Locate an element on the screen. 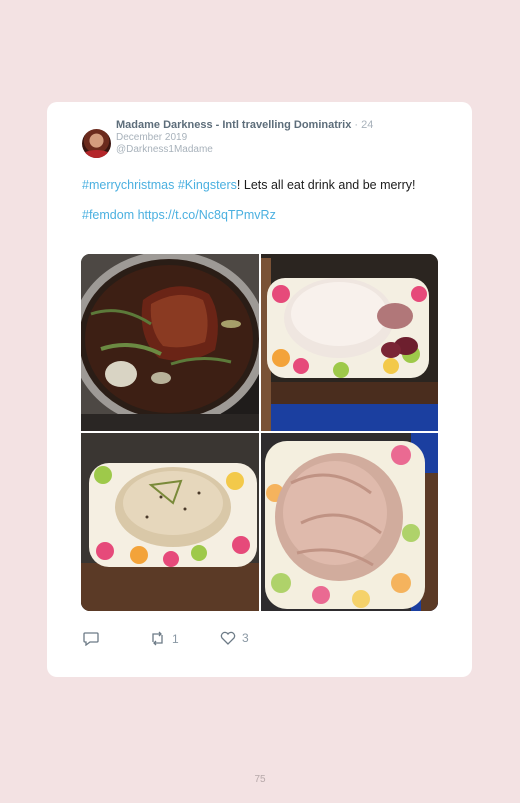 The image size is (520, 803). author-handle: @Darkness1Madame is located at coordinates (271, 150).